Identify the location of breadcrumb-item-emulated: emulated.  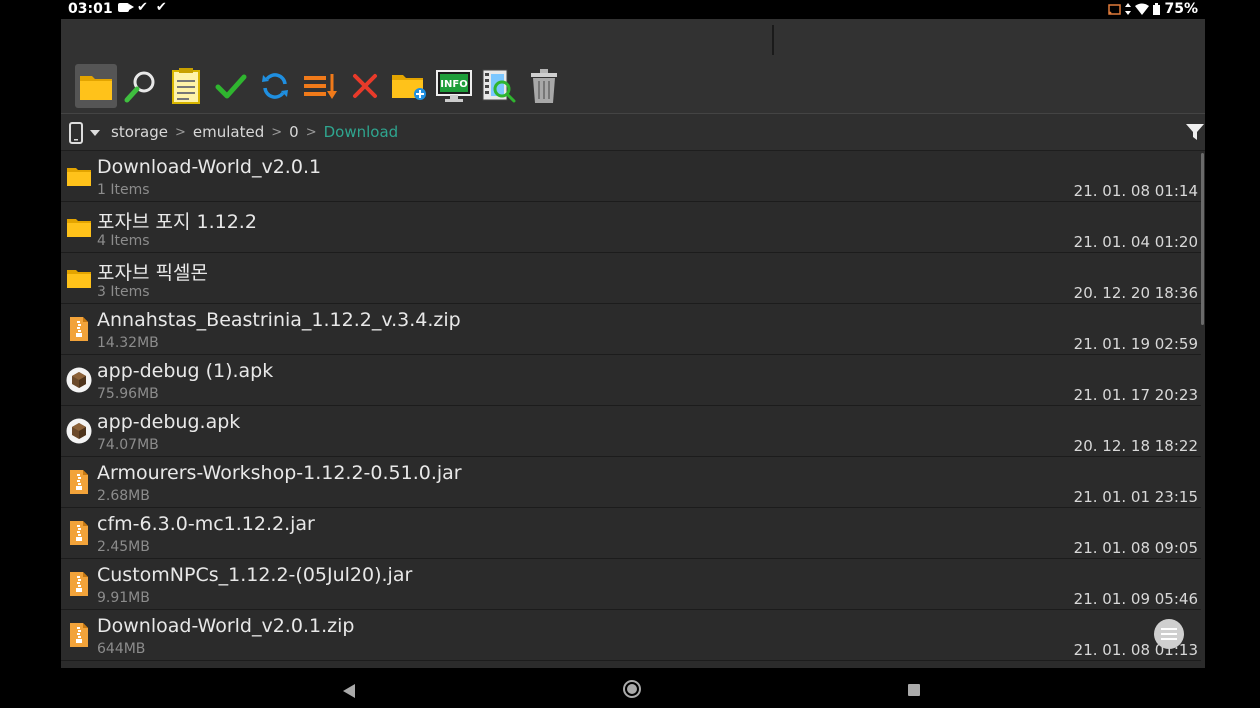
(228, 132).